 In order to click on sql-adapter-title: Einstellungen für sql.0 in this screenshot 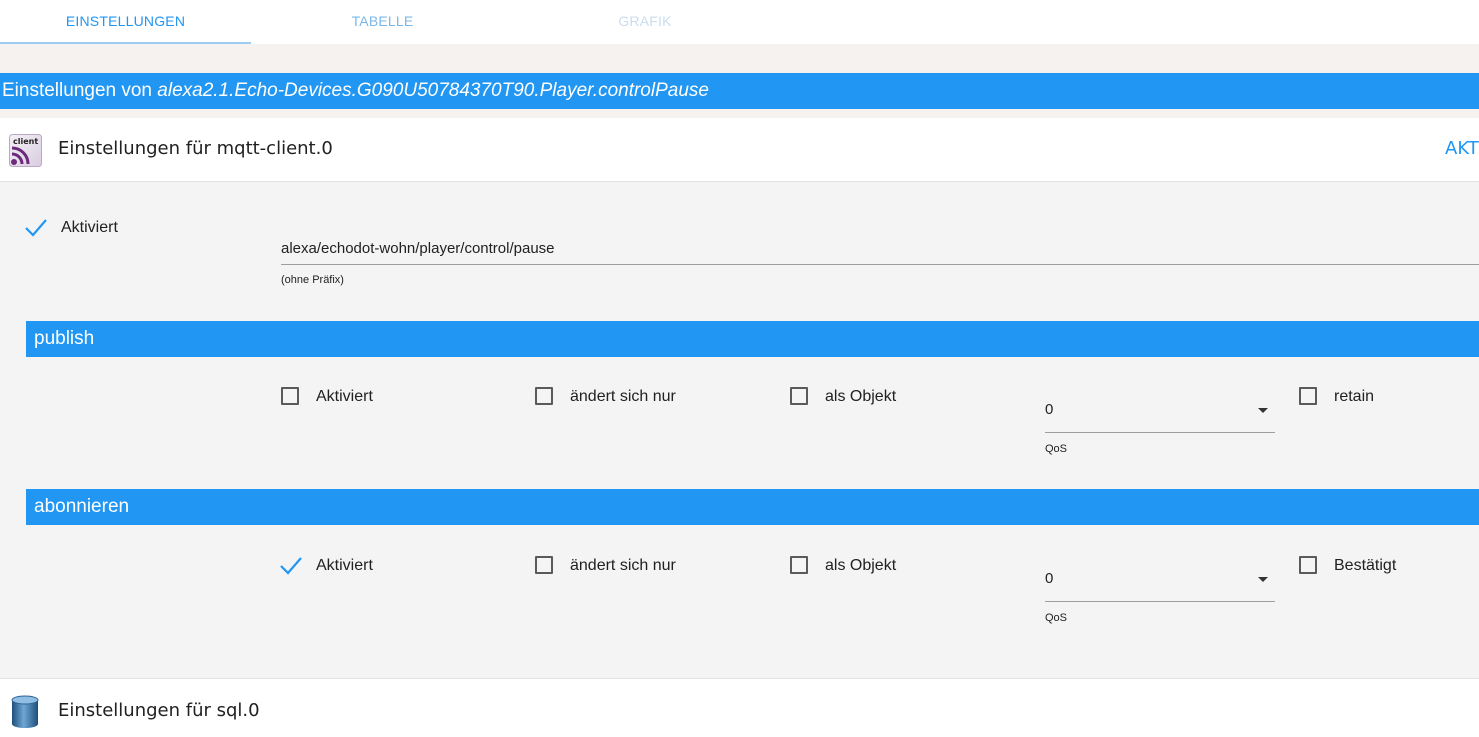, I will do `click(159, 710)`.